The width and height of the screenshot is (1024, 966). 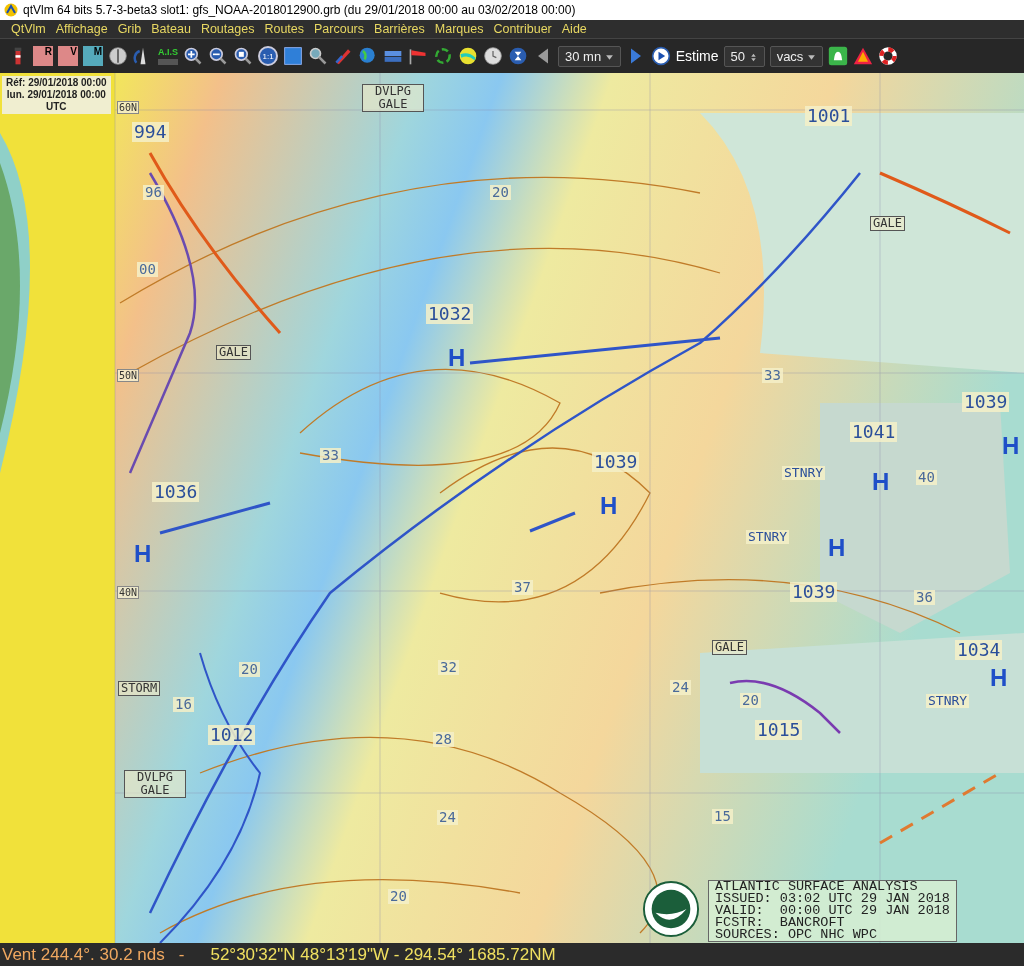 What do you see at coordinates (243, 56) in the screenshot?
I see `zoom-fit-icon` at bounding box center [243, 56].